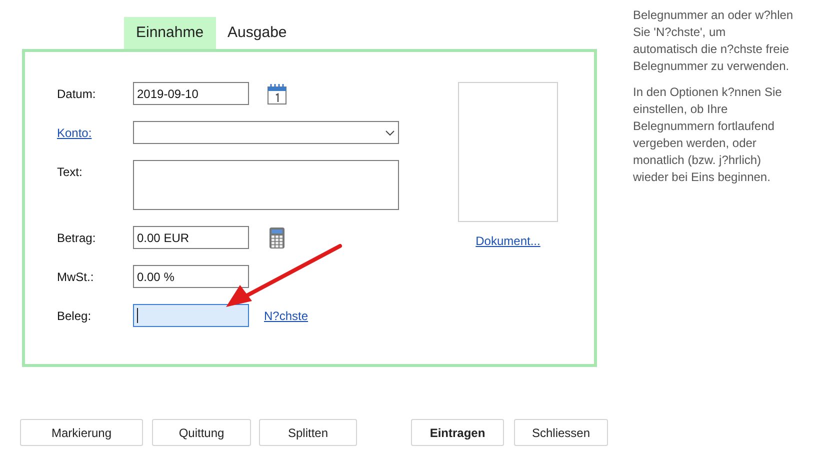  I want to click on chevron-down-icon, so click(390, 133).